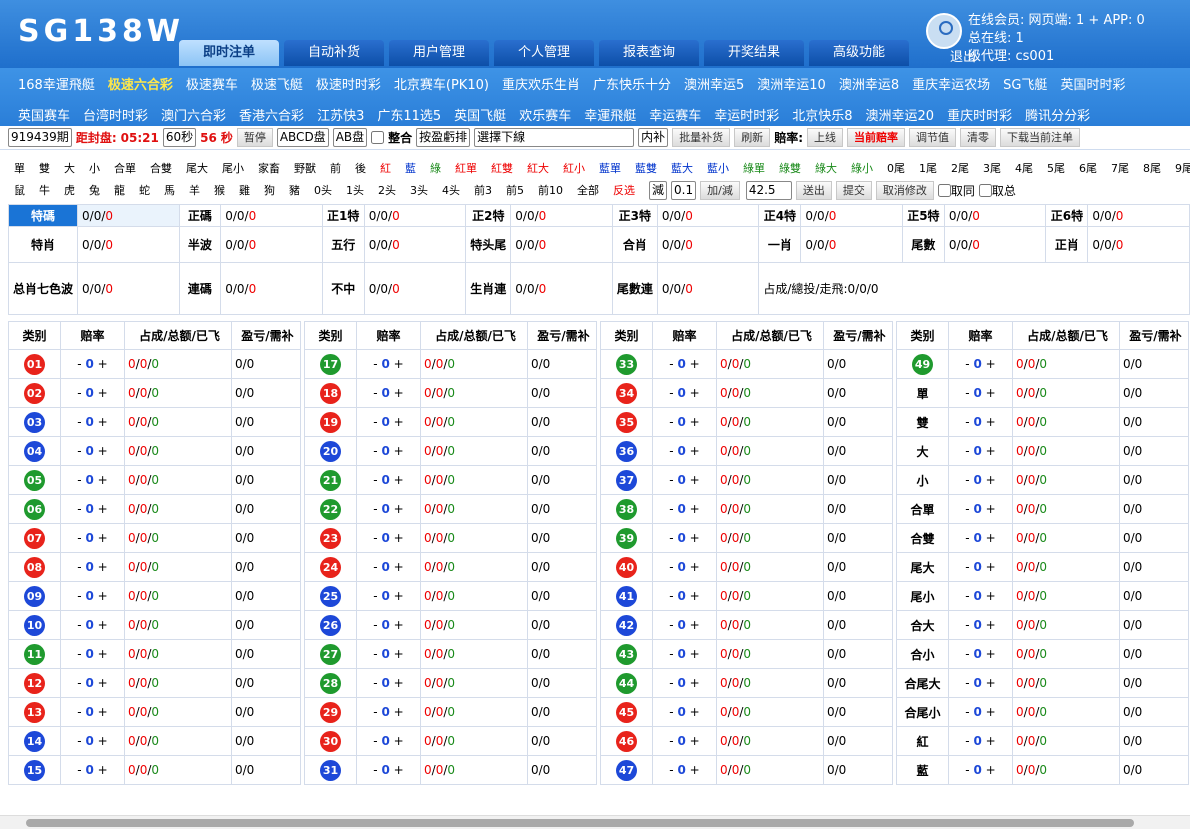  What do you see at coordinates (348, 83) in the screenshot?
I see `lottery-item: 极速时时彩` at bounding box center [348, 83].